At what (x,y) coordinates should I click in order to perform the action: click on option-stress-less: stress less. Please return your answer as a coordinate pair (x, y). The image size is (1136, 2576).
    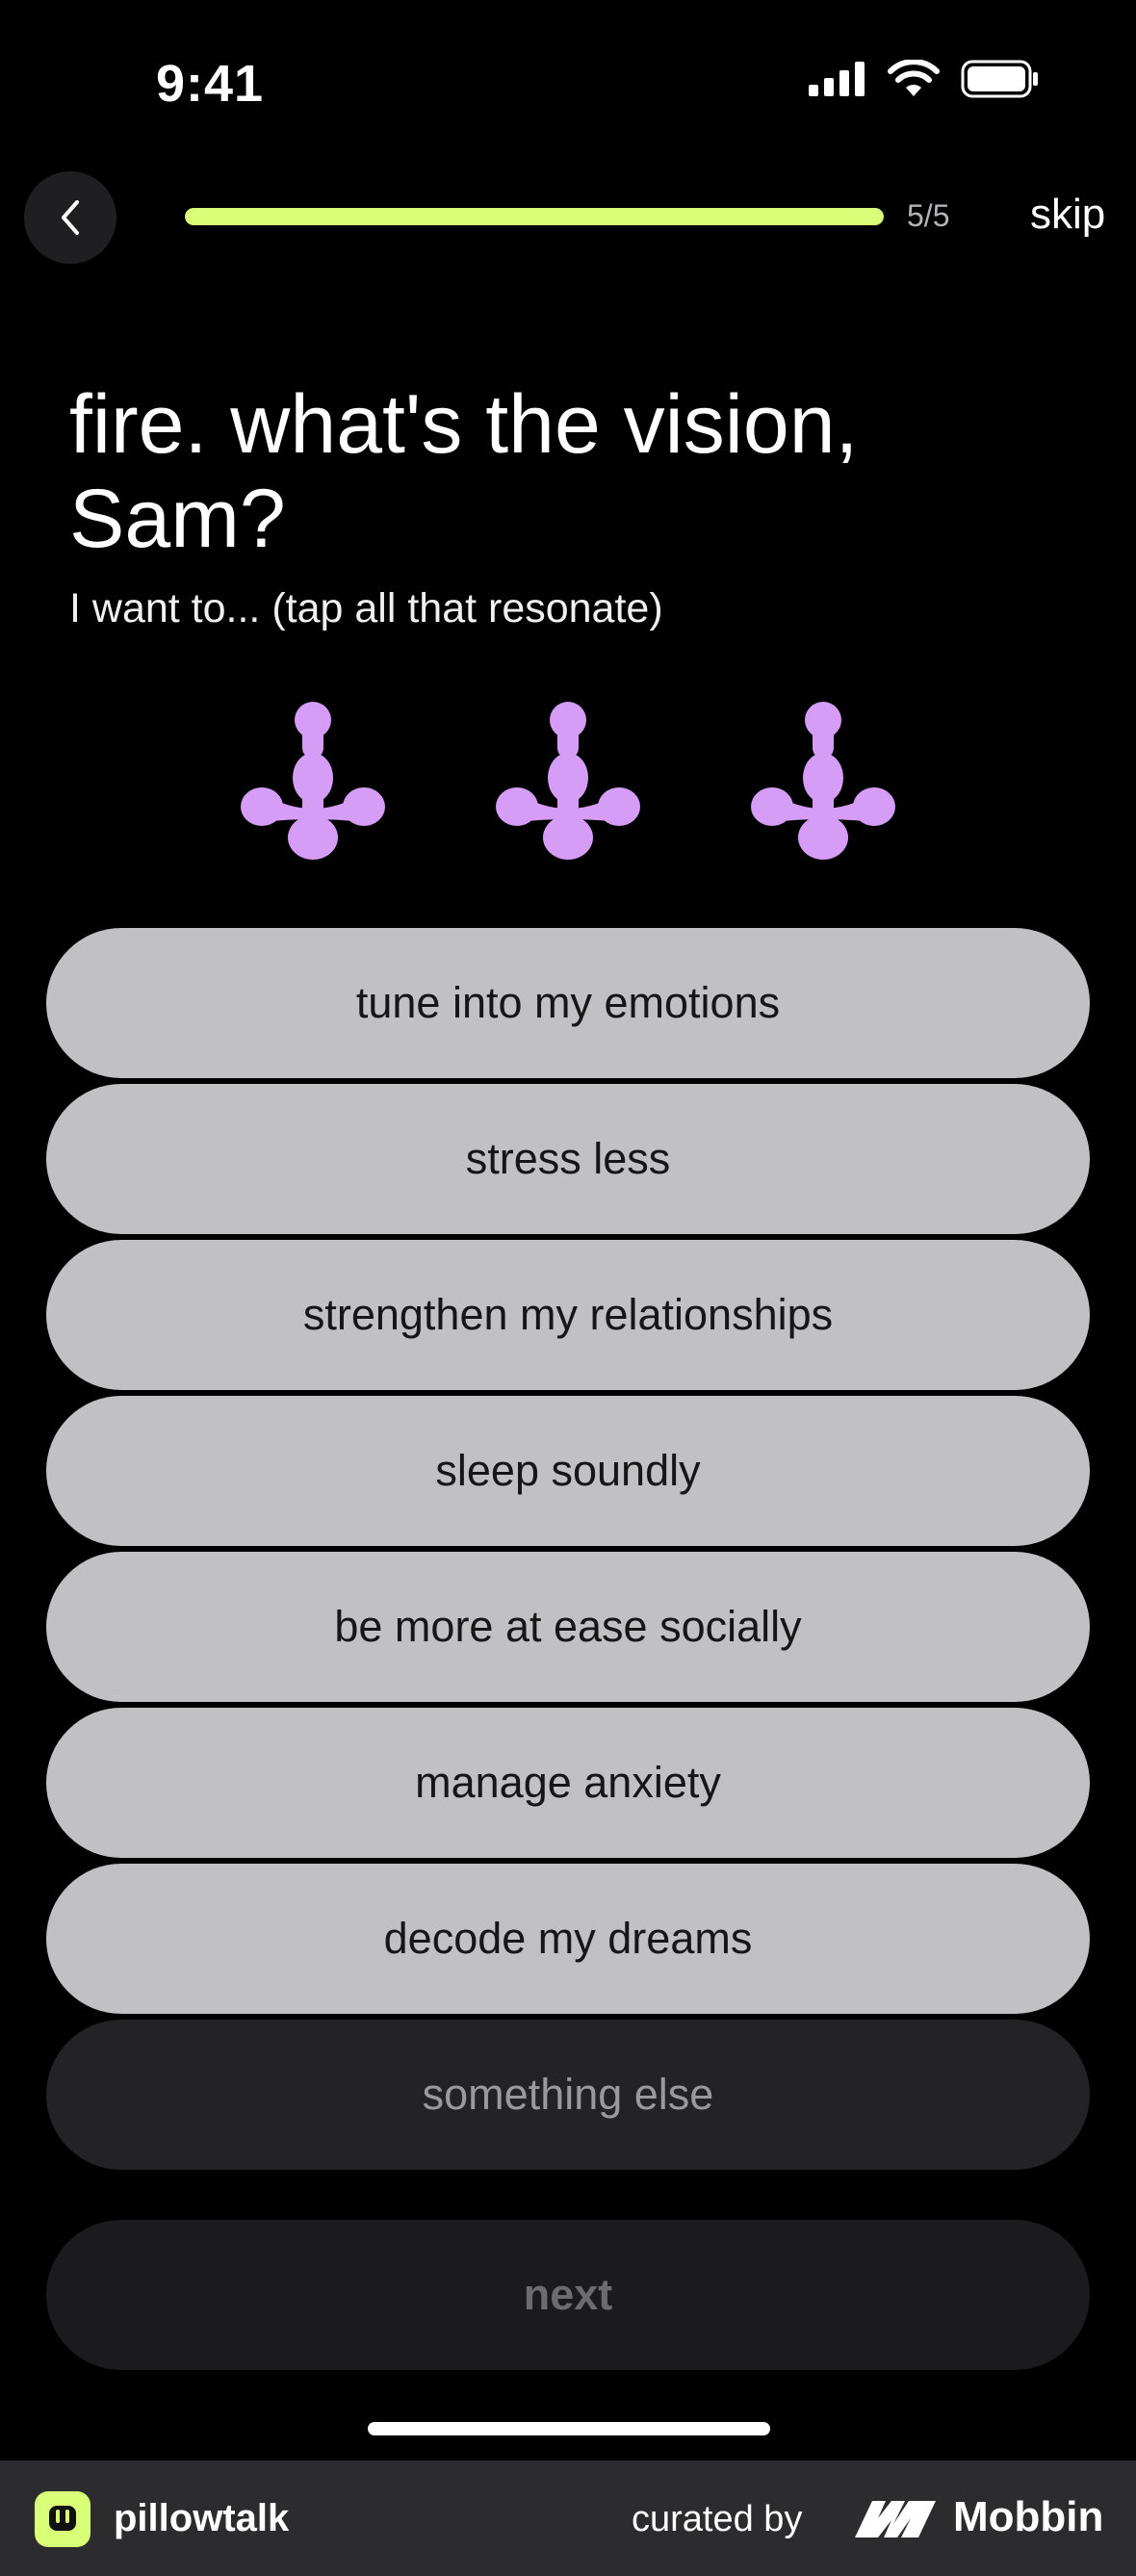
    Looking at the image, I should click on (568, 1159).